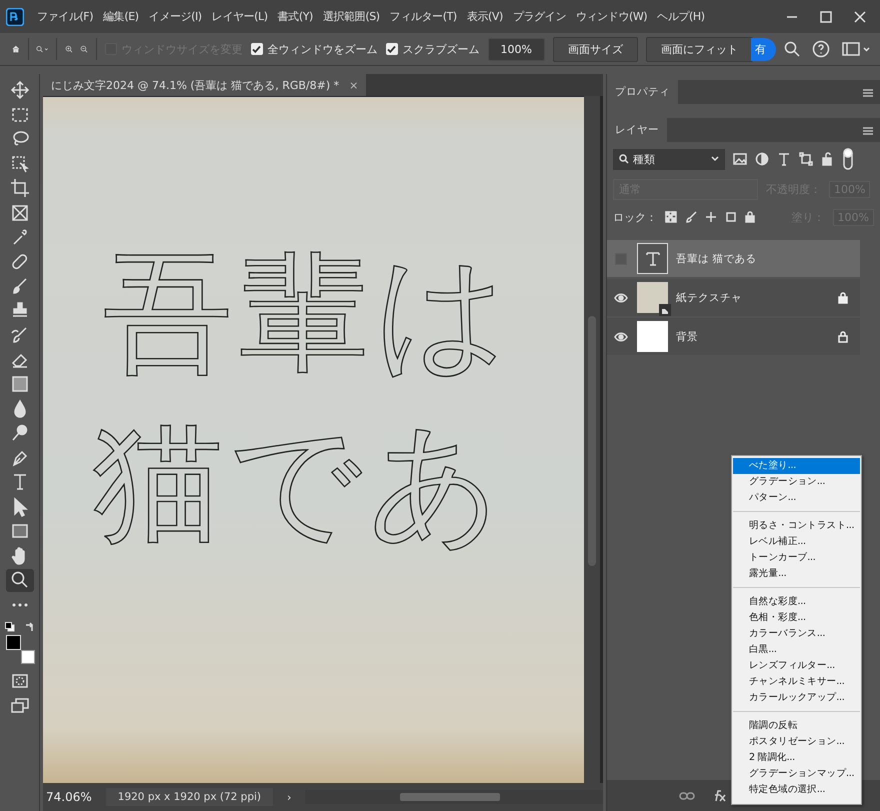 This screenshot has width=880, height=811. What do you see at coordinates (441, 49) in the screenshot?
I see `checkbox-label: スクラブズーム` at bounding box center [441, 49].